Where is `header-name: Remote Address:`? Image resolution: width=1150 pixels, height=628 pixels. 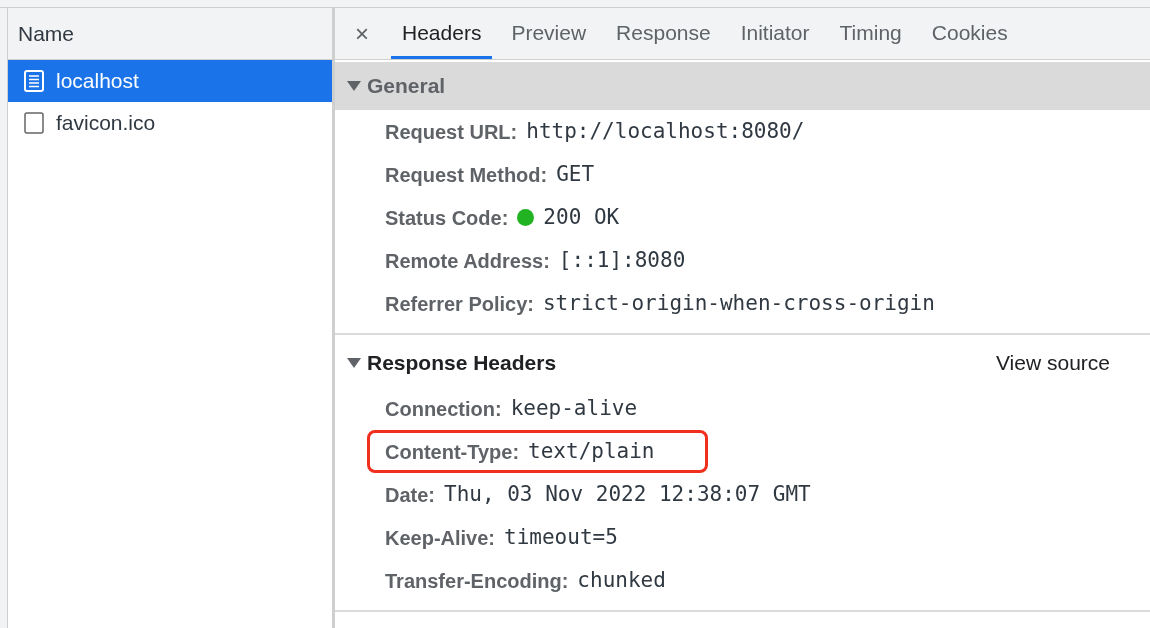 header-name: Remote Address: is located at coordinates (467, 261).